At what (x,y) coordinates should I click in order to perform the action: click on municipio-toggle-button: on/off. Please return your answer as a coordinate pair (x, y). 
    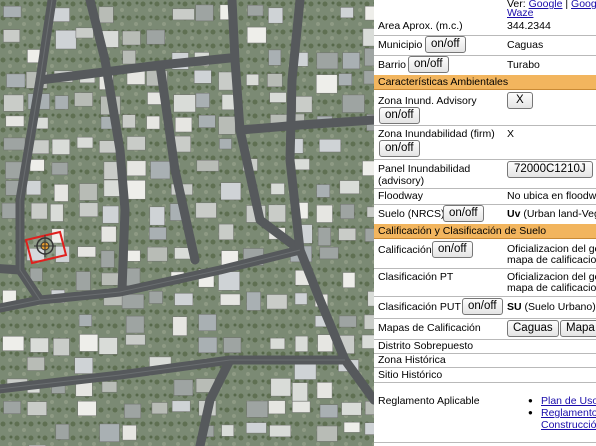
    Looking at the image, I should click on (445, 44).